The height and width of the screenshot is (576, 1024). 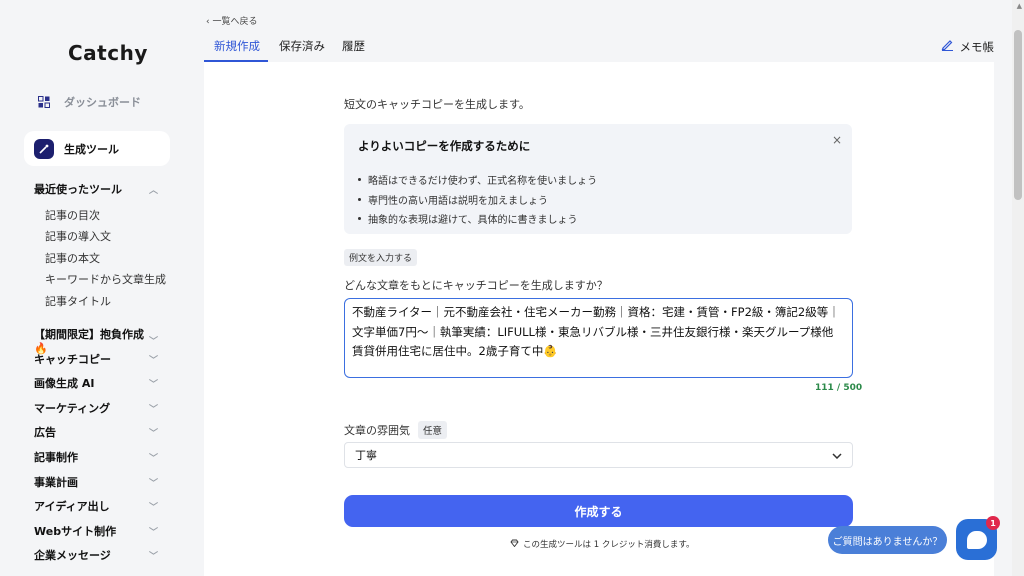 I want to click on app-logo: Catchy, so click(x=108, y=53).